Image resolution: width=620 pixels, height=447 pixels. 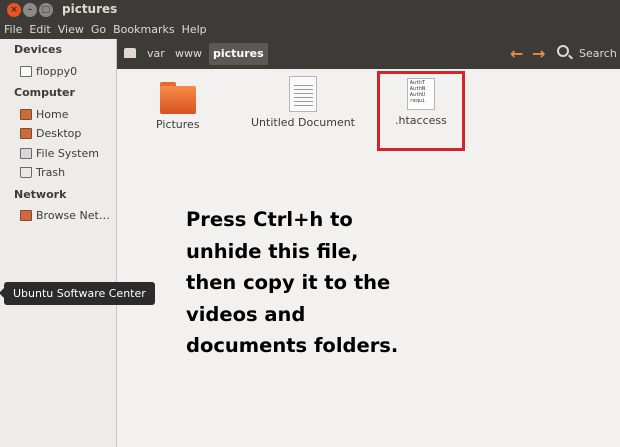 I want to click on sidebar-item-home: Home, so click(x=44, y=114).